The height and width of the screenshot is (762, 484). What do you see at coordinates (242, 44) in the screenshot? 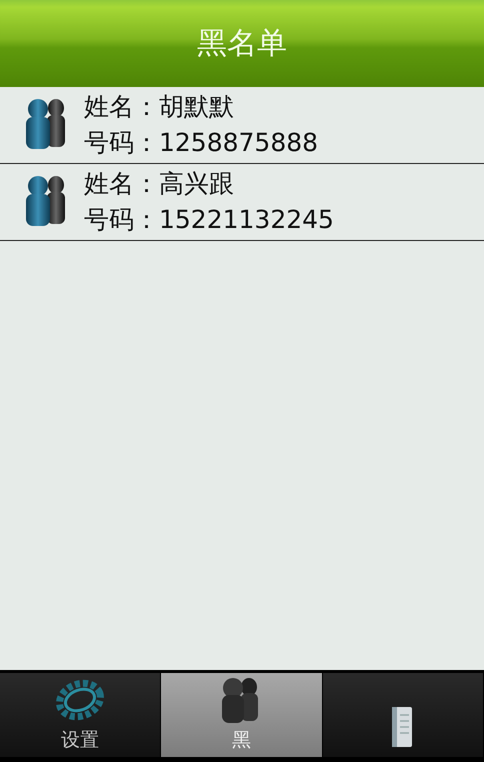
I see `screen-title: 黑名单` at bounding box center [242, 44].